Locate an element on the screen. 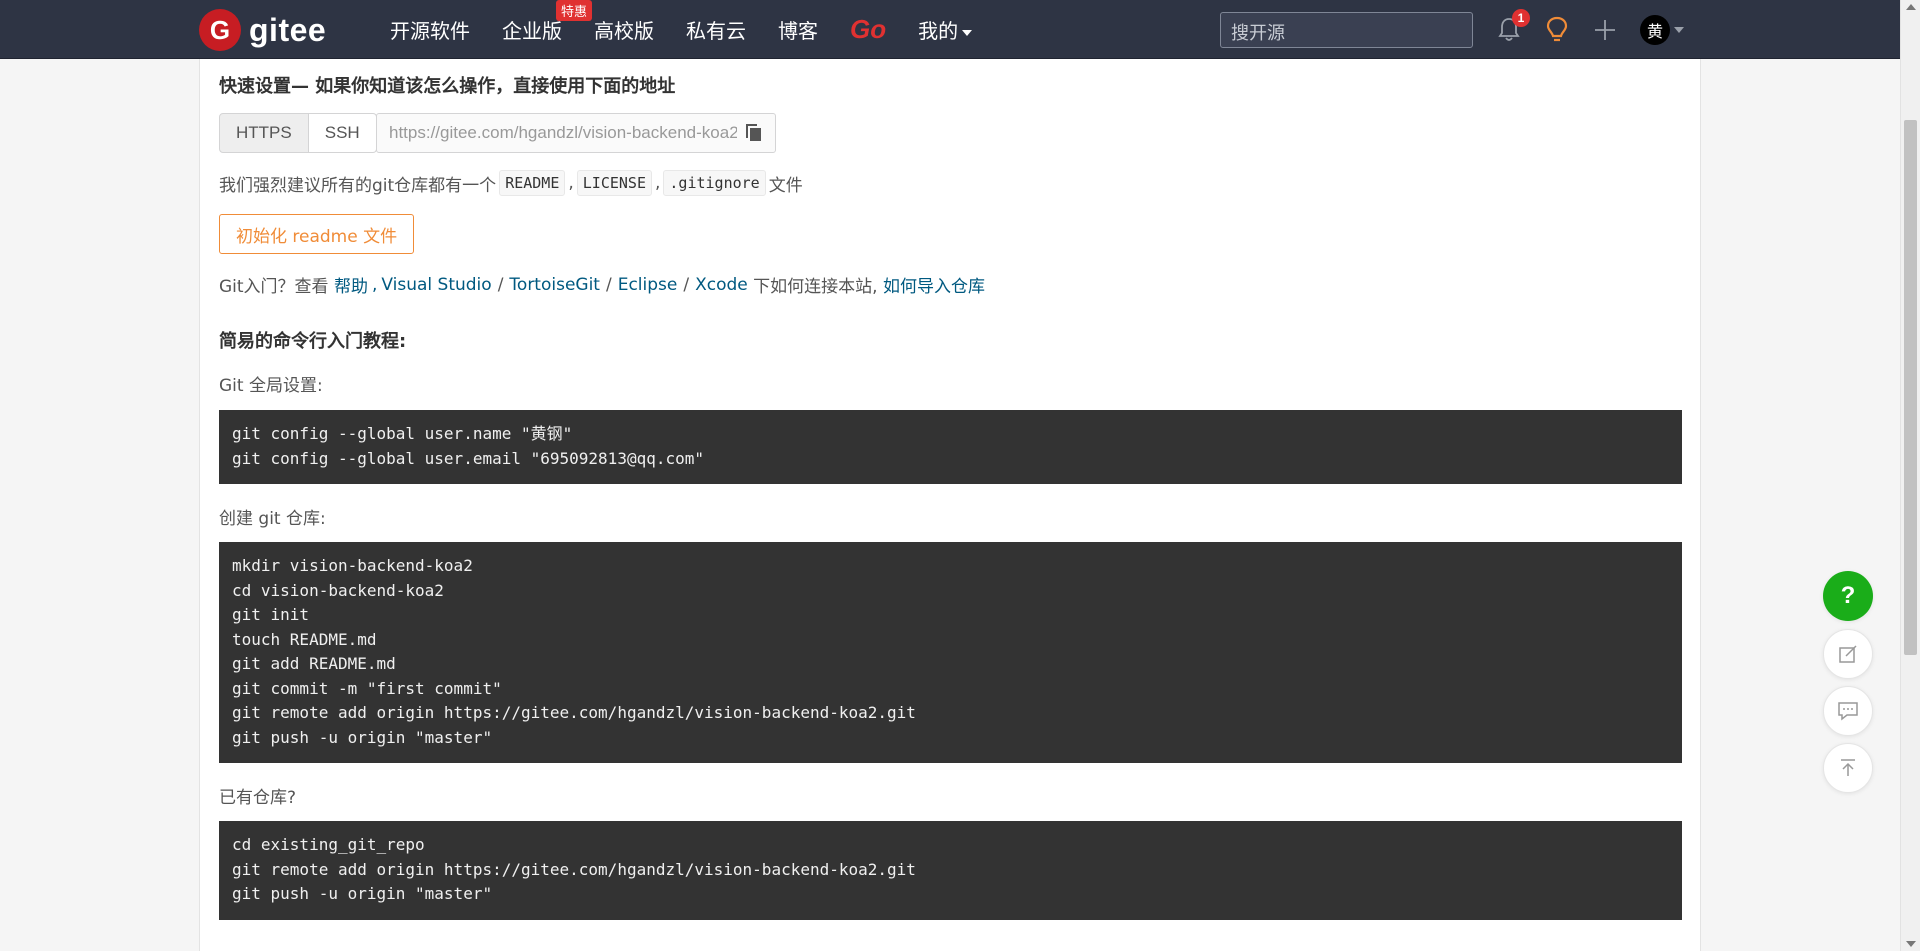 Image resolution: width=1920 pixels, height=951 pixels. nav-link-enterprise-label: 企业版 is located at coordinates (532, 31).